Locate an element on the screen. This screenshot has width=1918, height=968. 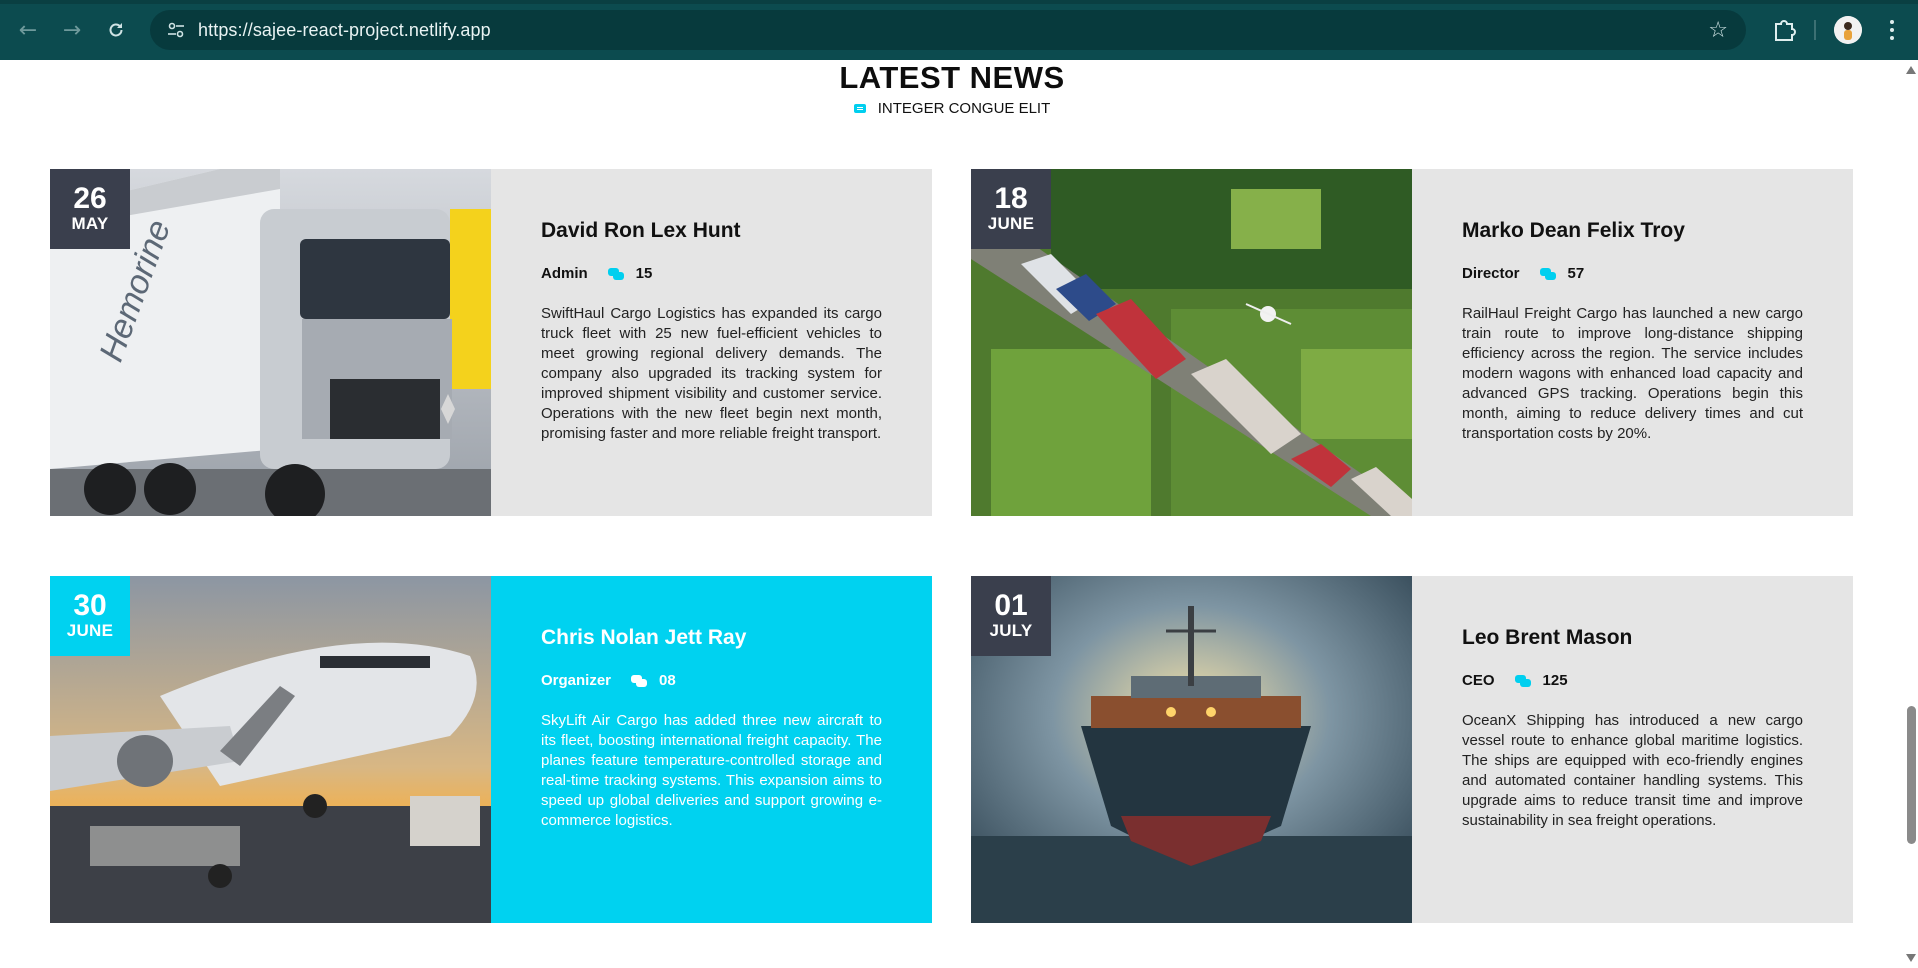
comment-count: 08 is located at coordinates (667, 680).